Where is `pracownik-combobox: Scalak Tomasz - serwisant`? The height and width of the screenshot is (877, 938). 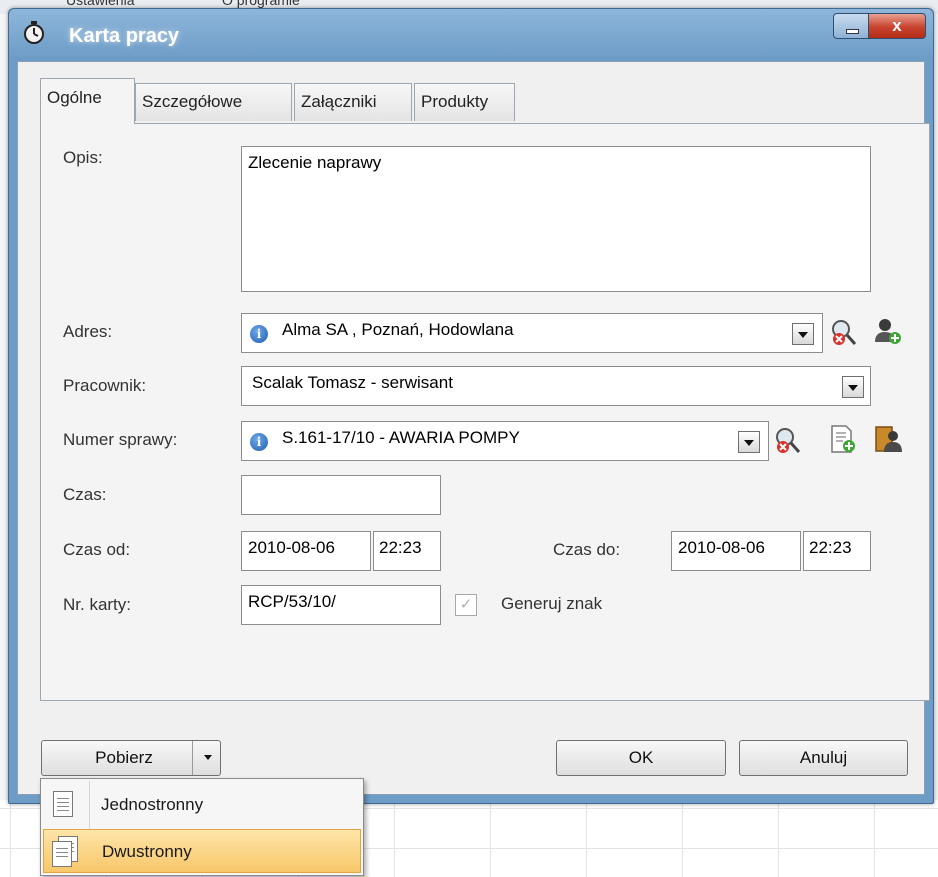
pracownik-combobox: Scalak Tomasz - serwisant is located at coordinates (556, 386).